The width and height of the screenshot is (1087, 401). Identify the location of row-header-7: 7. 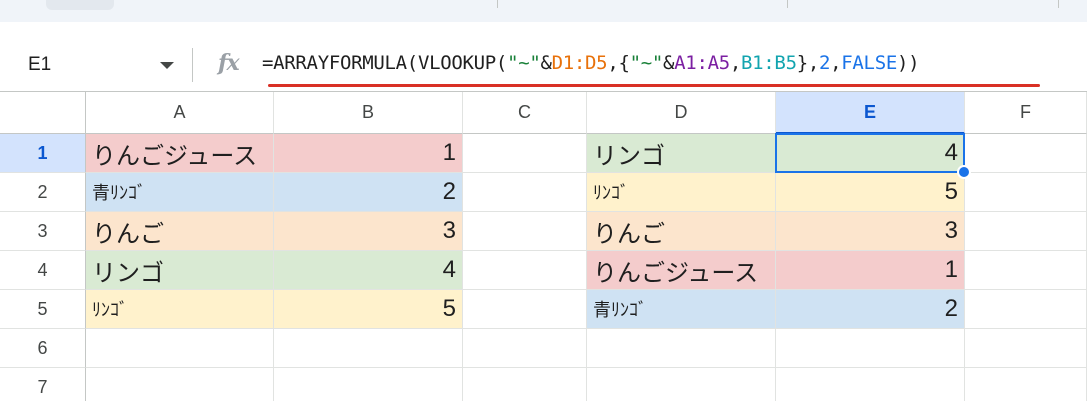
(43, 384).